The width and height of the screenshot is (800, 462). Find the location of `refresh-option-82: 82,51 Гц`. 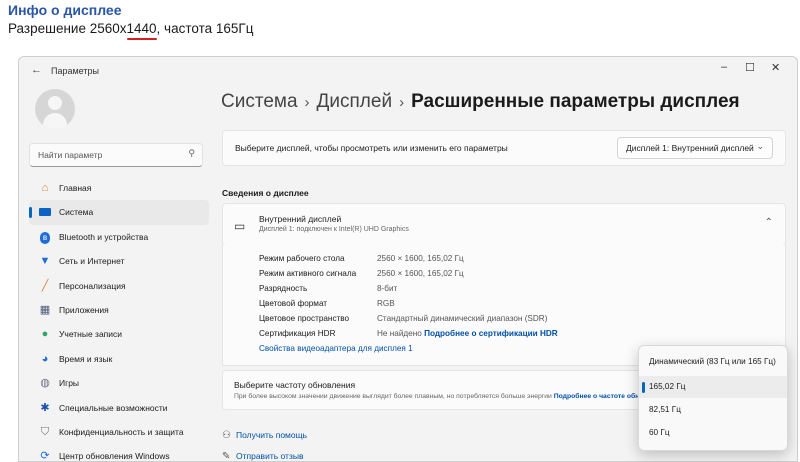

refresh-option-82: 82,51 Гц is located at coordinates (713, 410).